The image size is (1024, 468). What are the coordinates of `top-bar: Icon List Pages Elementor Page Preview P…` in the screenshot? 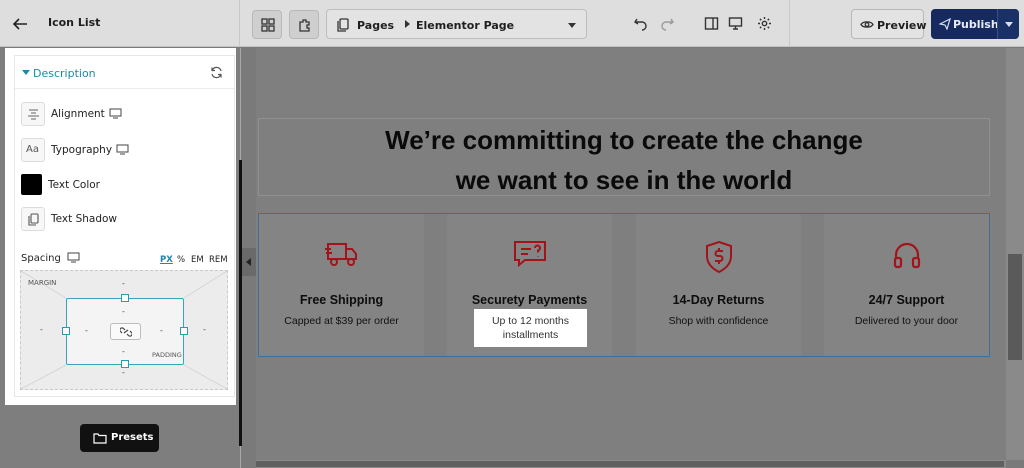 It's located at (512, 23).